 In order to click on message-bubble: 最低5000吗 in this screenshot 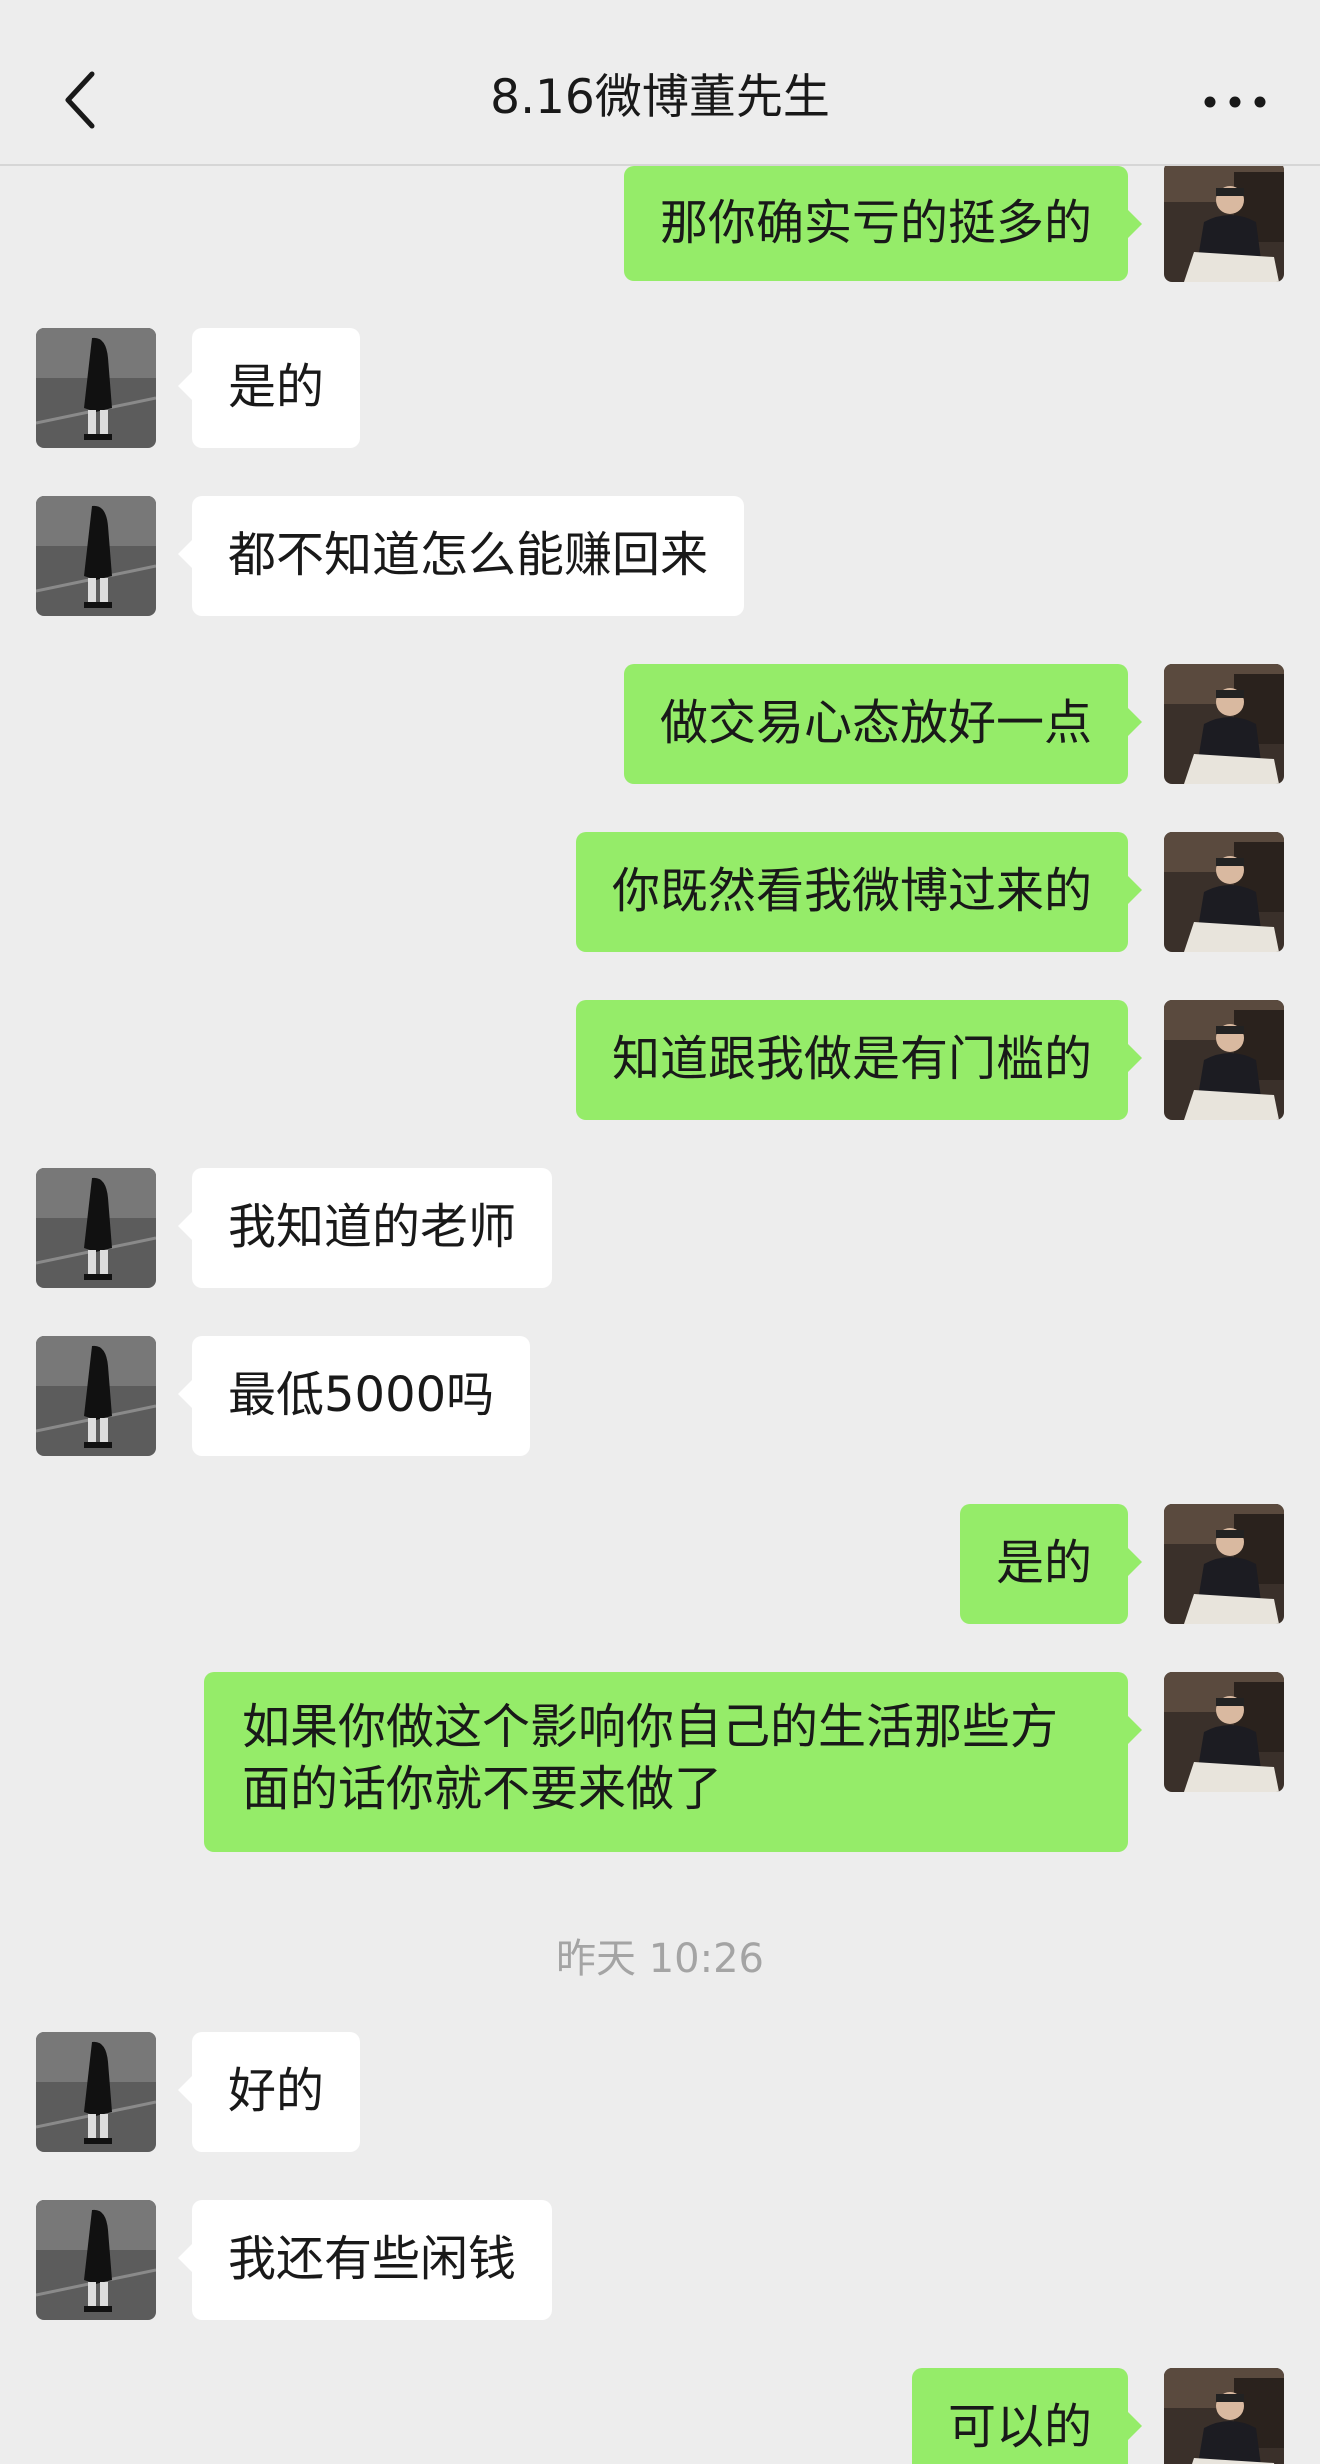, I will do `click(354, 1396)`.